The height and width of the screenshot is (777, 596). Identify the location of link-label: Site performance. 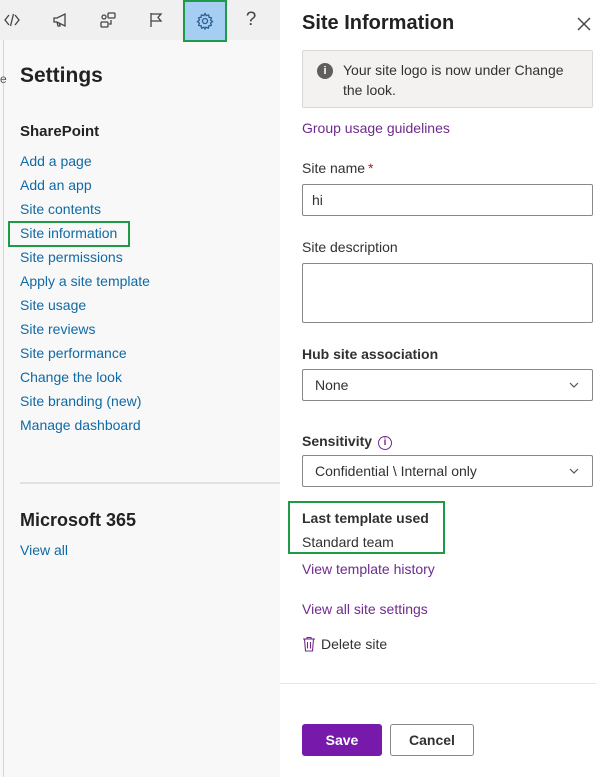
(73, 353).